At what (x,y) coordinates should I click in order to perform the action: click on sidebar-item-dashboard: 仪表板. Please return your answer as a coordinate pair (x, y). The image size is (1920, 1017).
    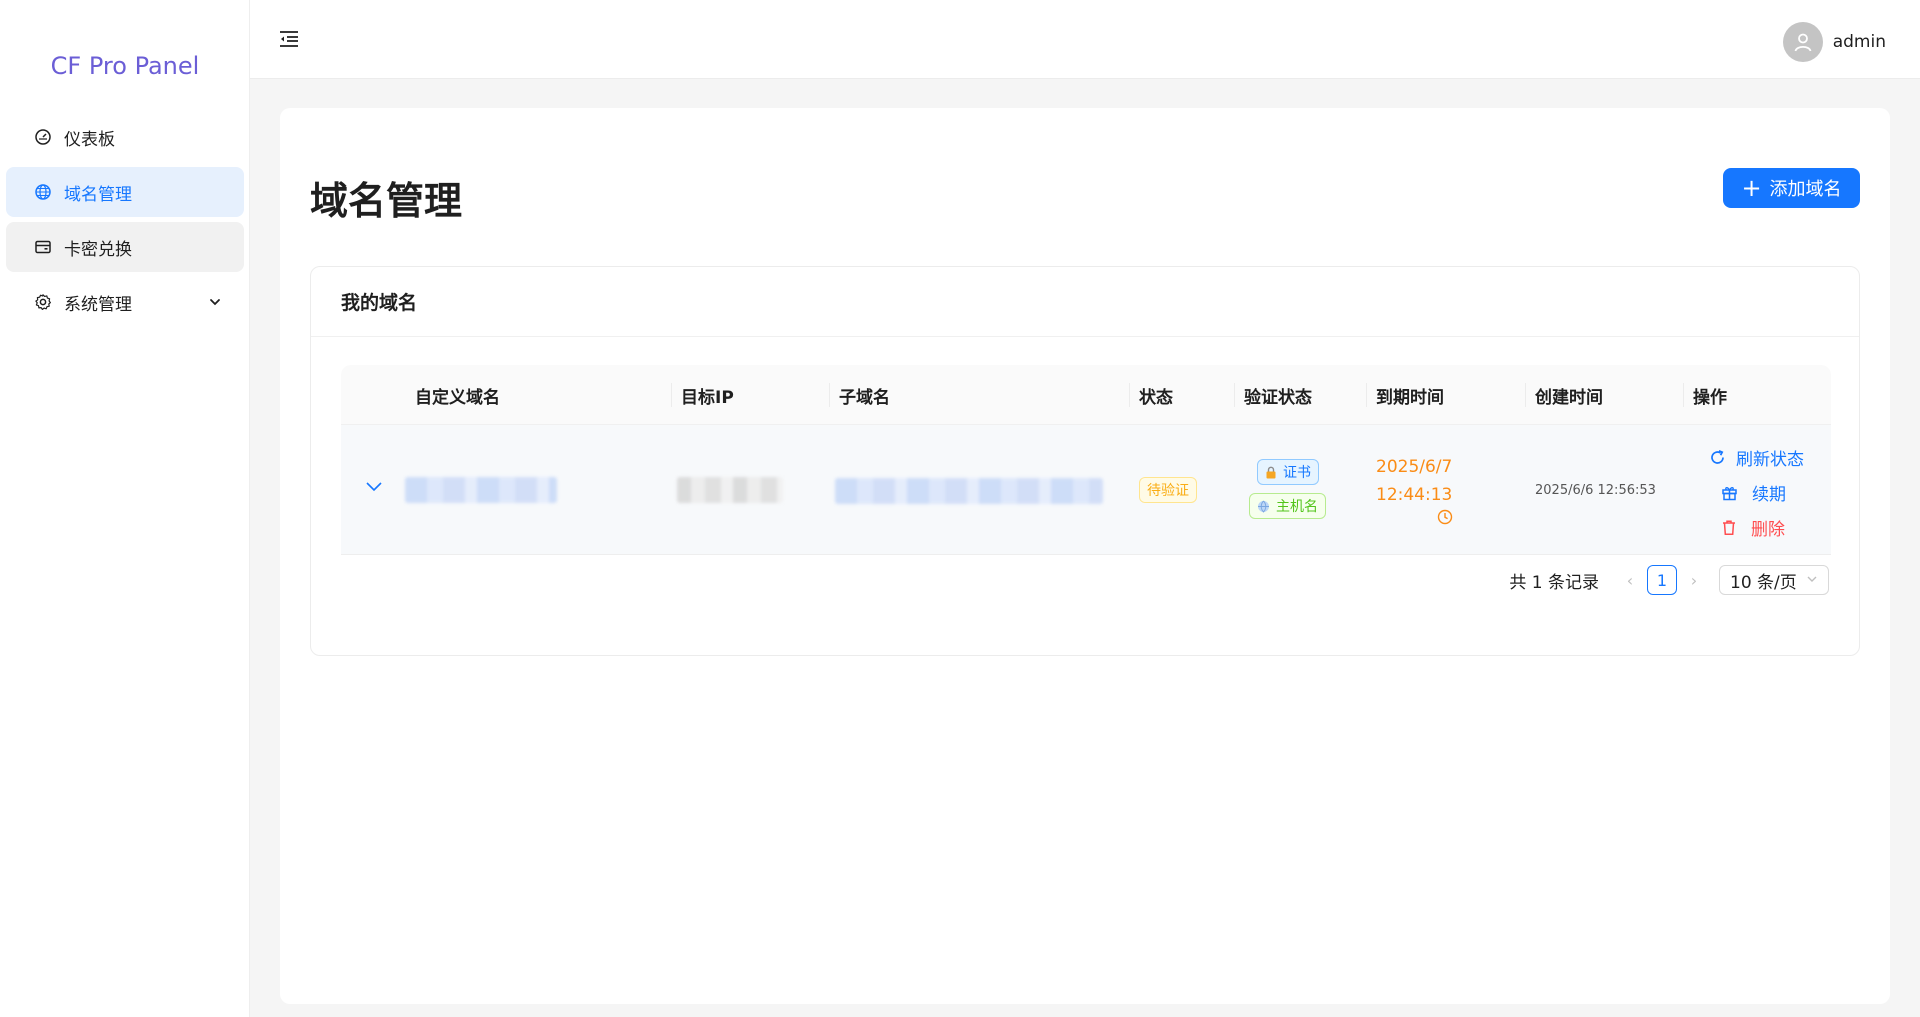
    Looking at the image, I should click on (125, 137).